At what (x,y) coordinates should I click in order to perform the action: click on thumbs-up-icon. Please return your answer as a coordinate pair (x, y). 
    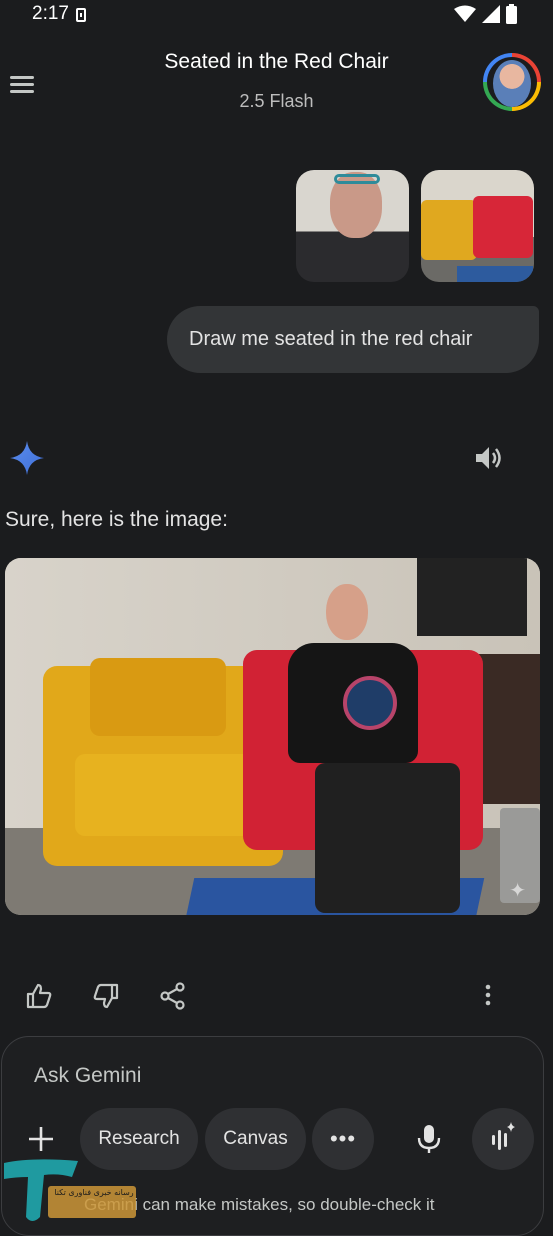
    Looking at the image, I should click on (39, 996).